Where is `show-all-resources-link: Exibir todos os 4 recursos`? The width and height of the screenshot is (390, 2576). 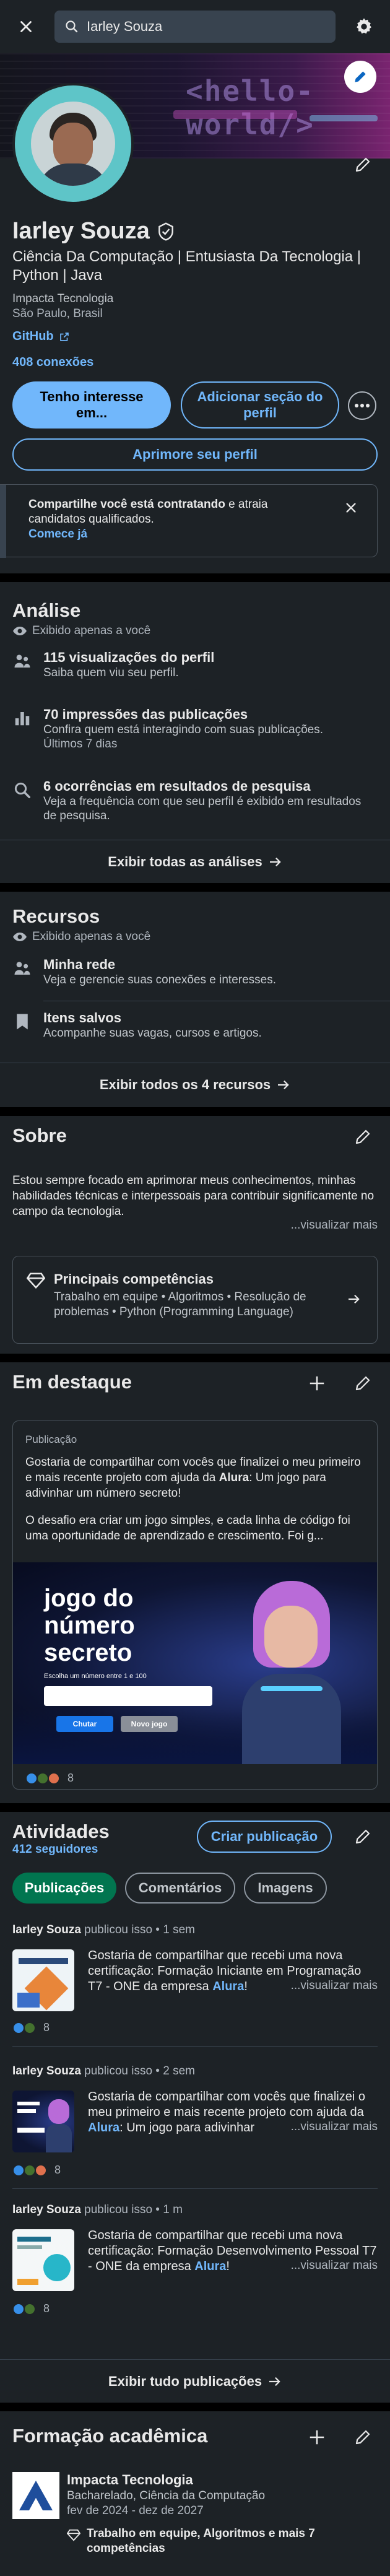 show-all-resources-link: Exibir todos os 4 recursos is located at coordinates (195, 1084).